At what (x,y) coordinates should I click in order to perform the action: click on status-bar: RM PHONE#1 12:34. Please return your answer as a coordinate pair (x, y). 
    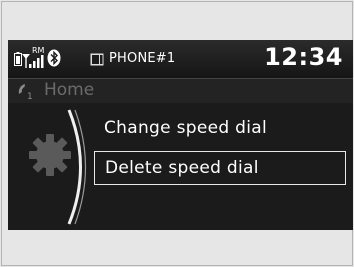
    Looking at the image, I should click on (180, 59).